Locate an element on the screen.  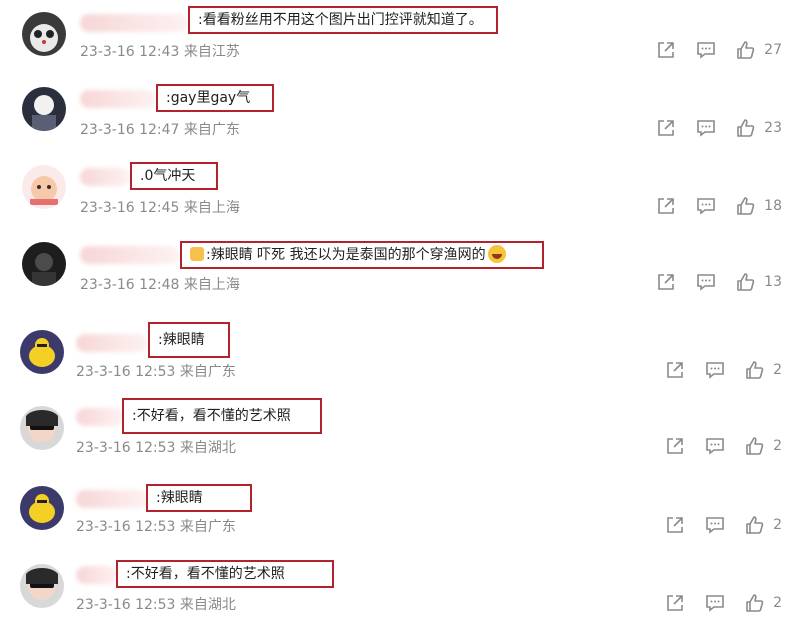
like-count: 23 is located at coordinates (773, 128).